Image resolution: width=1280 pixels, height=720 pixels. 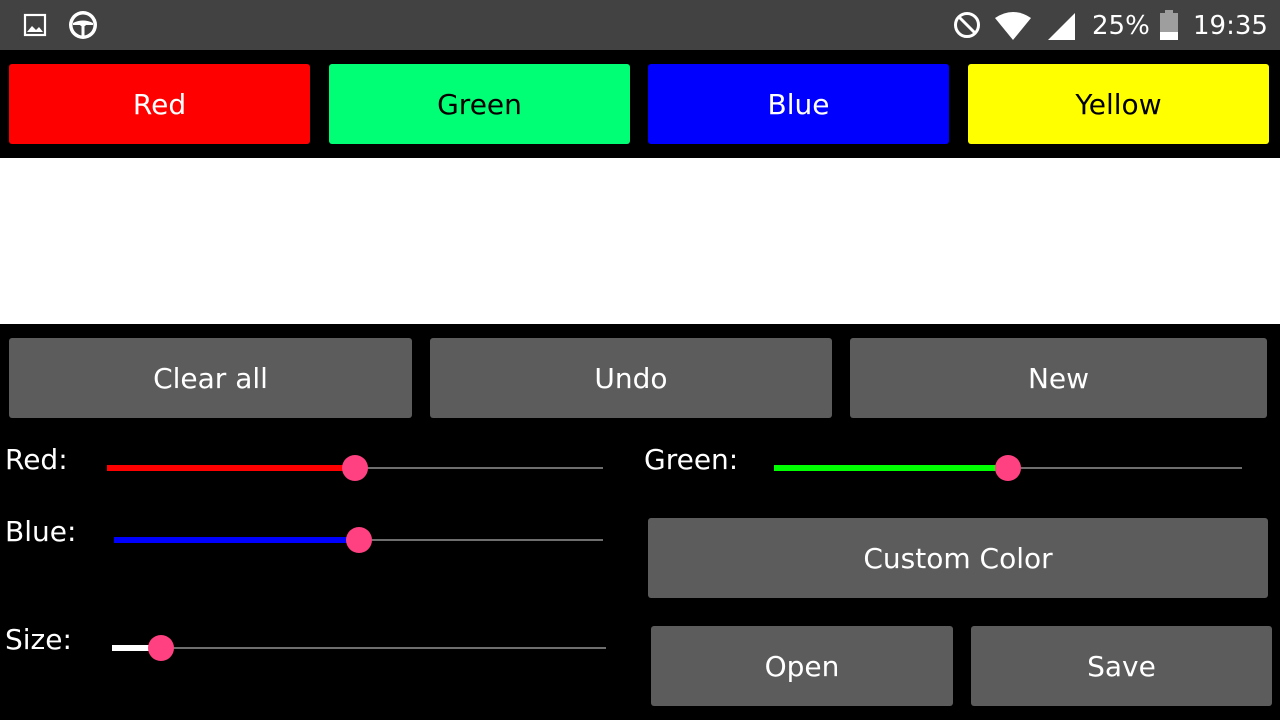 What do you see at coordinates (161, 648) in the screenshot?
I see `size-slider-thumb` at bounding box center [161, 648].